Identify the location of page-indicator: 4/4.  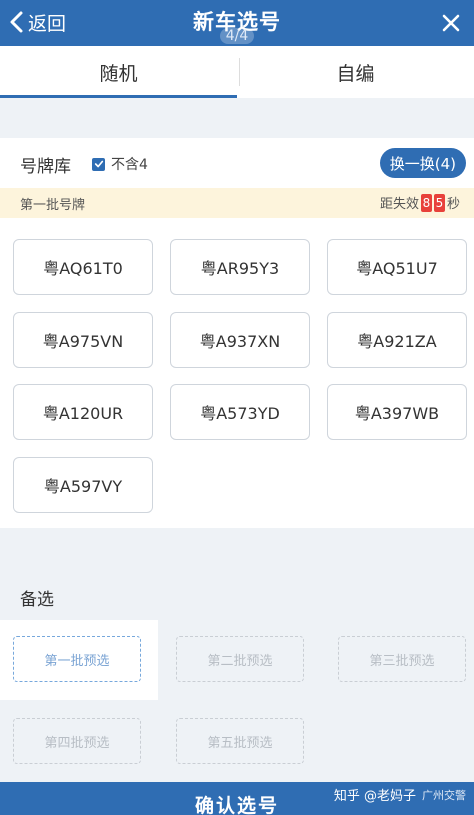
(237, 36).